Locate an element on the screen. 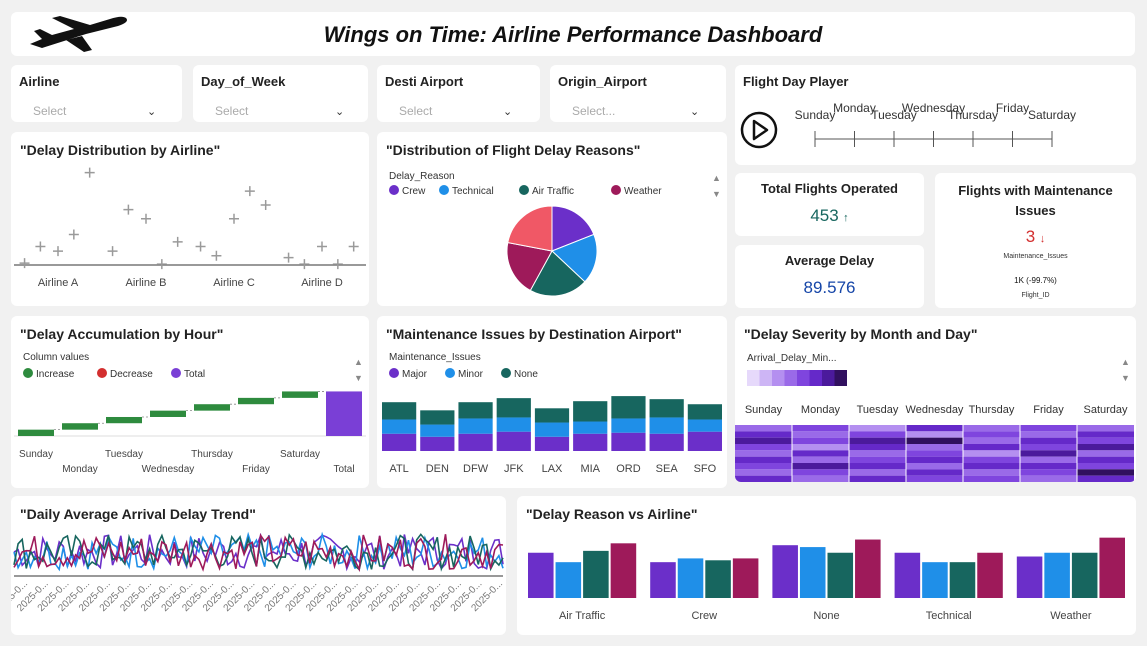 This screenshot has width=1147, height=646. arrow-up-icon: ↑ is located at coordinates (846, 218).